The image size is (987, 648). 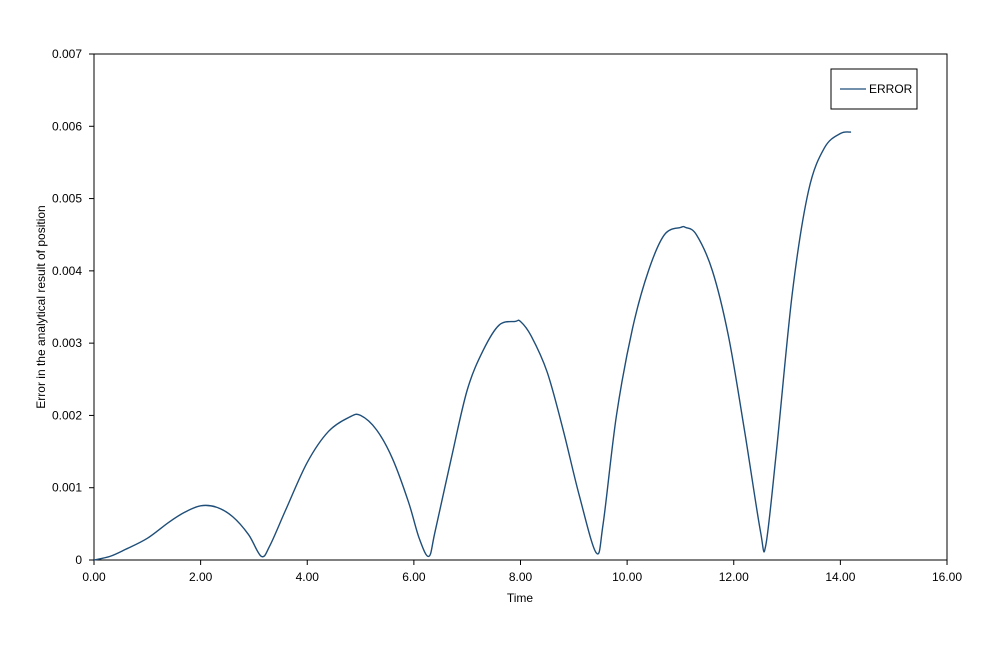 I want to click on y-tick-label: 0.001, so click(x=67, y=488).